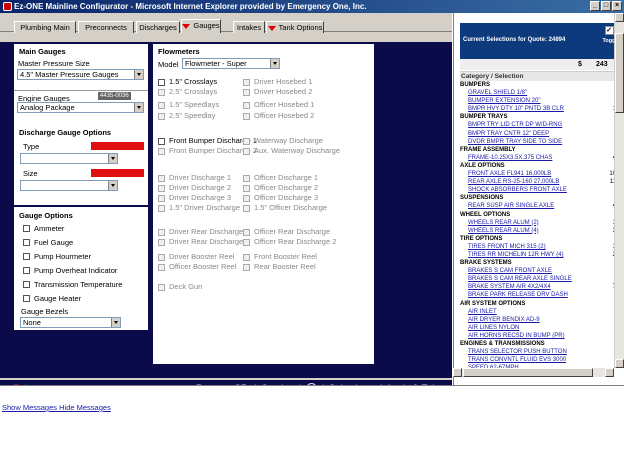 The height and width of the screenshot is (453, 624). Describe the element at coordinates (509, 287) in the screenshot. I see `selection-link: BRAKE SYSTEM AIR 4X2/4X4` at that location.